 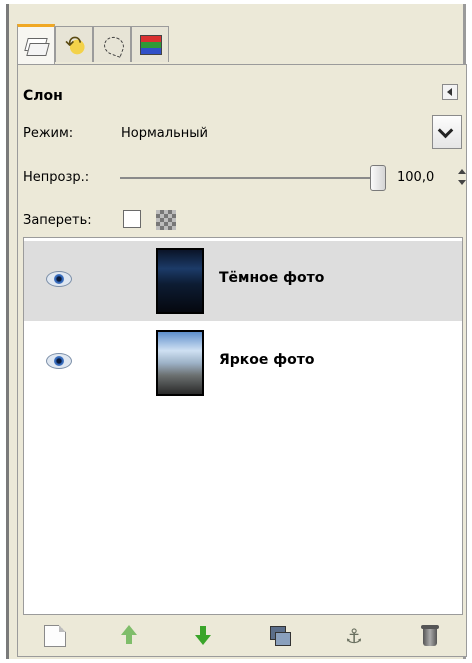 What do you see at coordinates (43, 96) in the screenshot?
I see `panel-title: Слон` at bounding box center [43, 96].